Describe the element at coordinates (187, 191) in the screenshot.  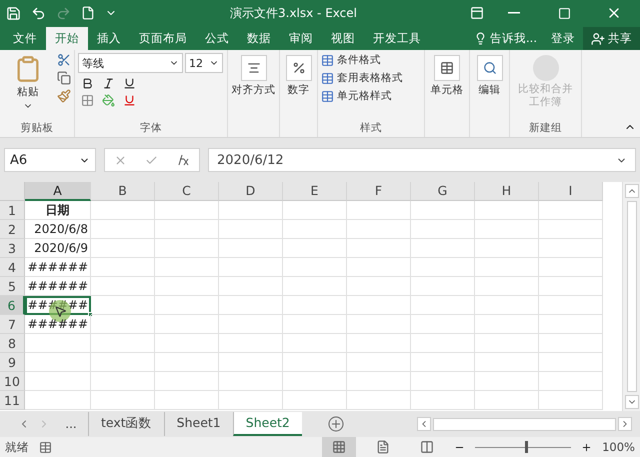
I see `column-header: C` at that location.